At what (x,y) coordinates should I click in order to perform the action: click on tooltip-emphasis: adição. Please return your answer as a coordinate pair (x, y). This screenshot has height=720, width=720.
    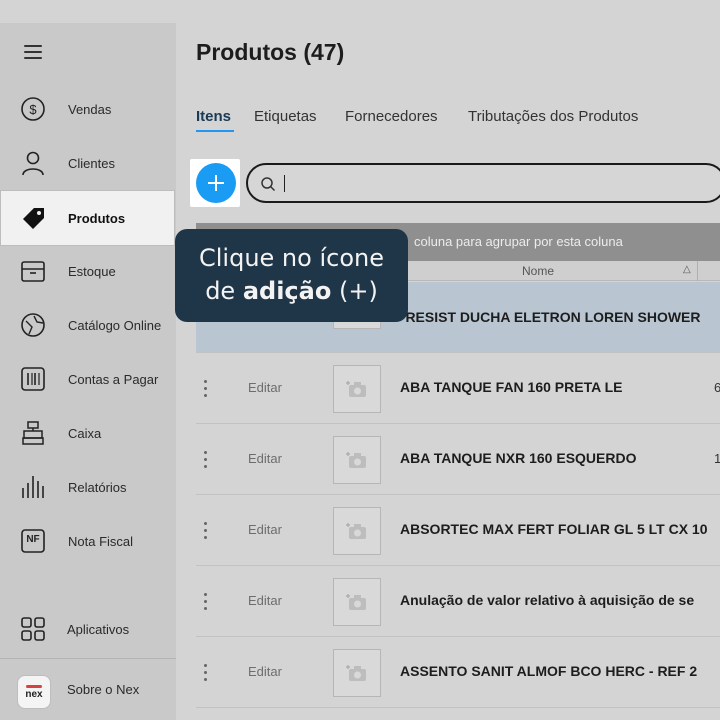
    Looking at the image, I should click on (287, 291).